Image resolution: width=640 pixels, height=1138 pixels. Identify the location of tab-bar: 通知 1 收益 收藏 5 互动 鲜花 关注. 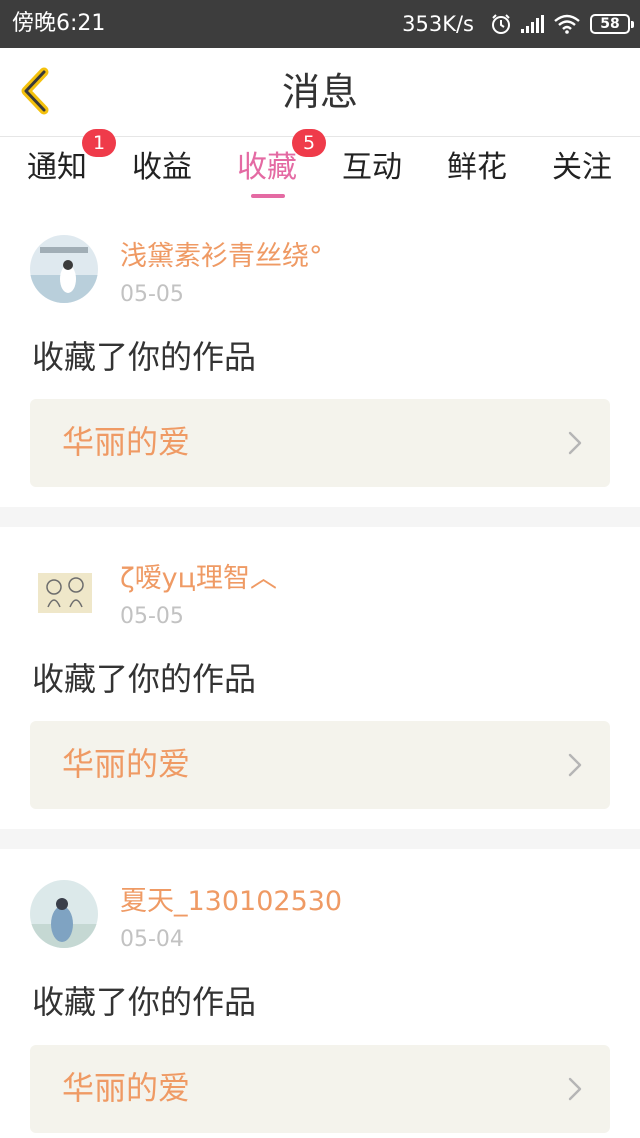
(320, 166).